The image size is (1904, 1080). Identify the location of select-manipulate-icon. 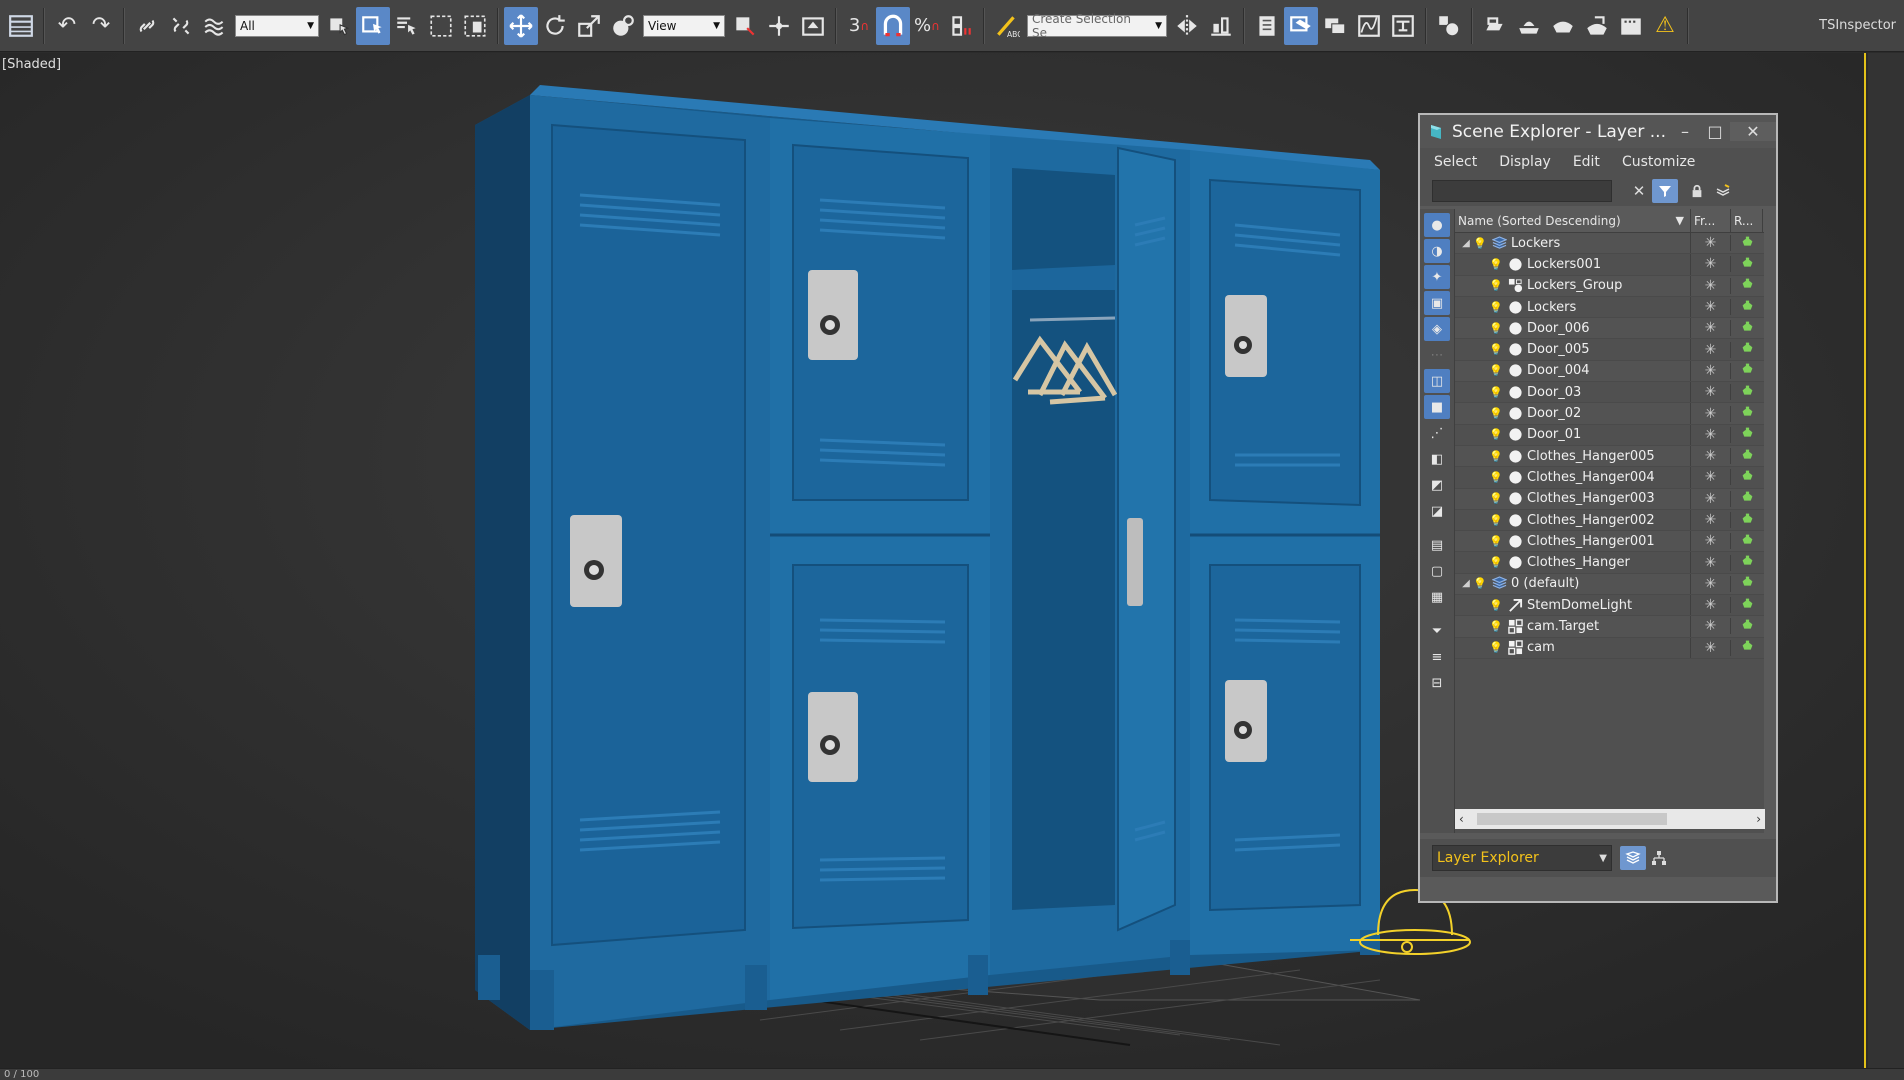
(779, 26).